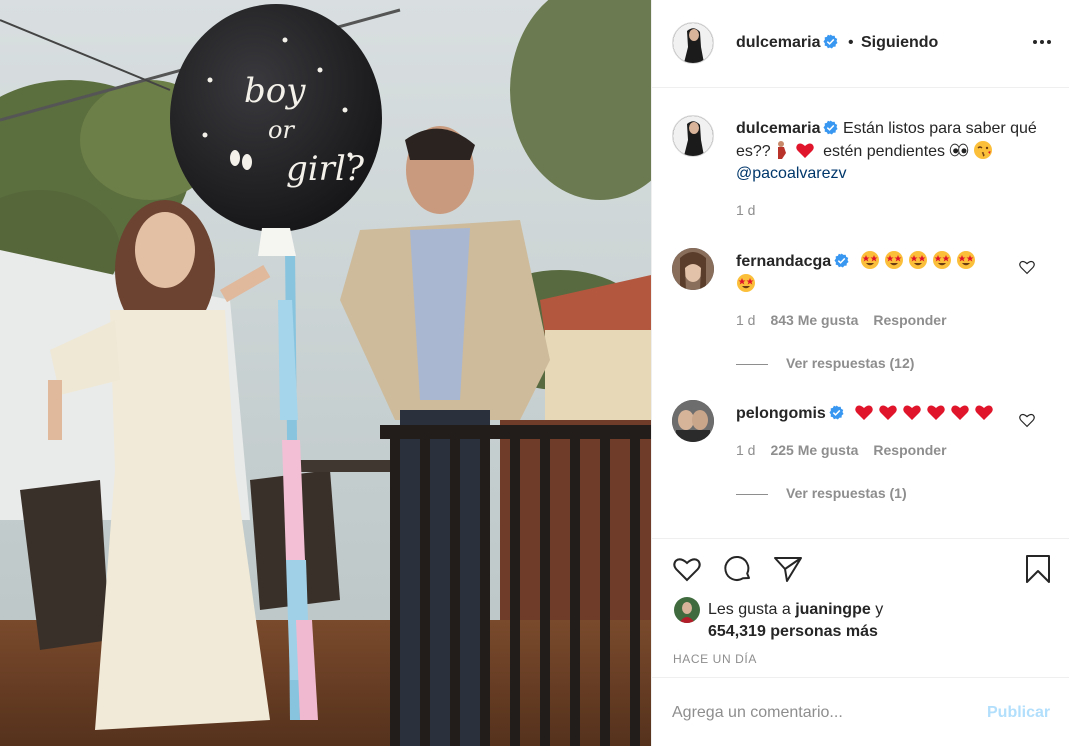  Describe the element at coordinates (781, 413) in the screenshot. I see `comment-username: pelongomis` at that location.